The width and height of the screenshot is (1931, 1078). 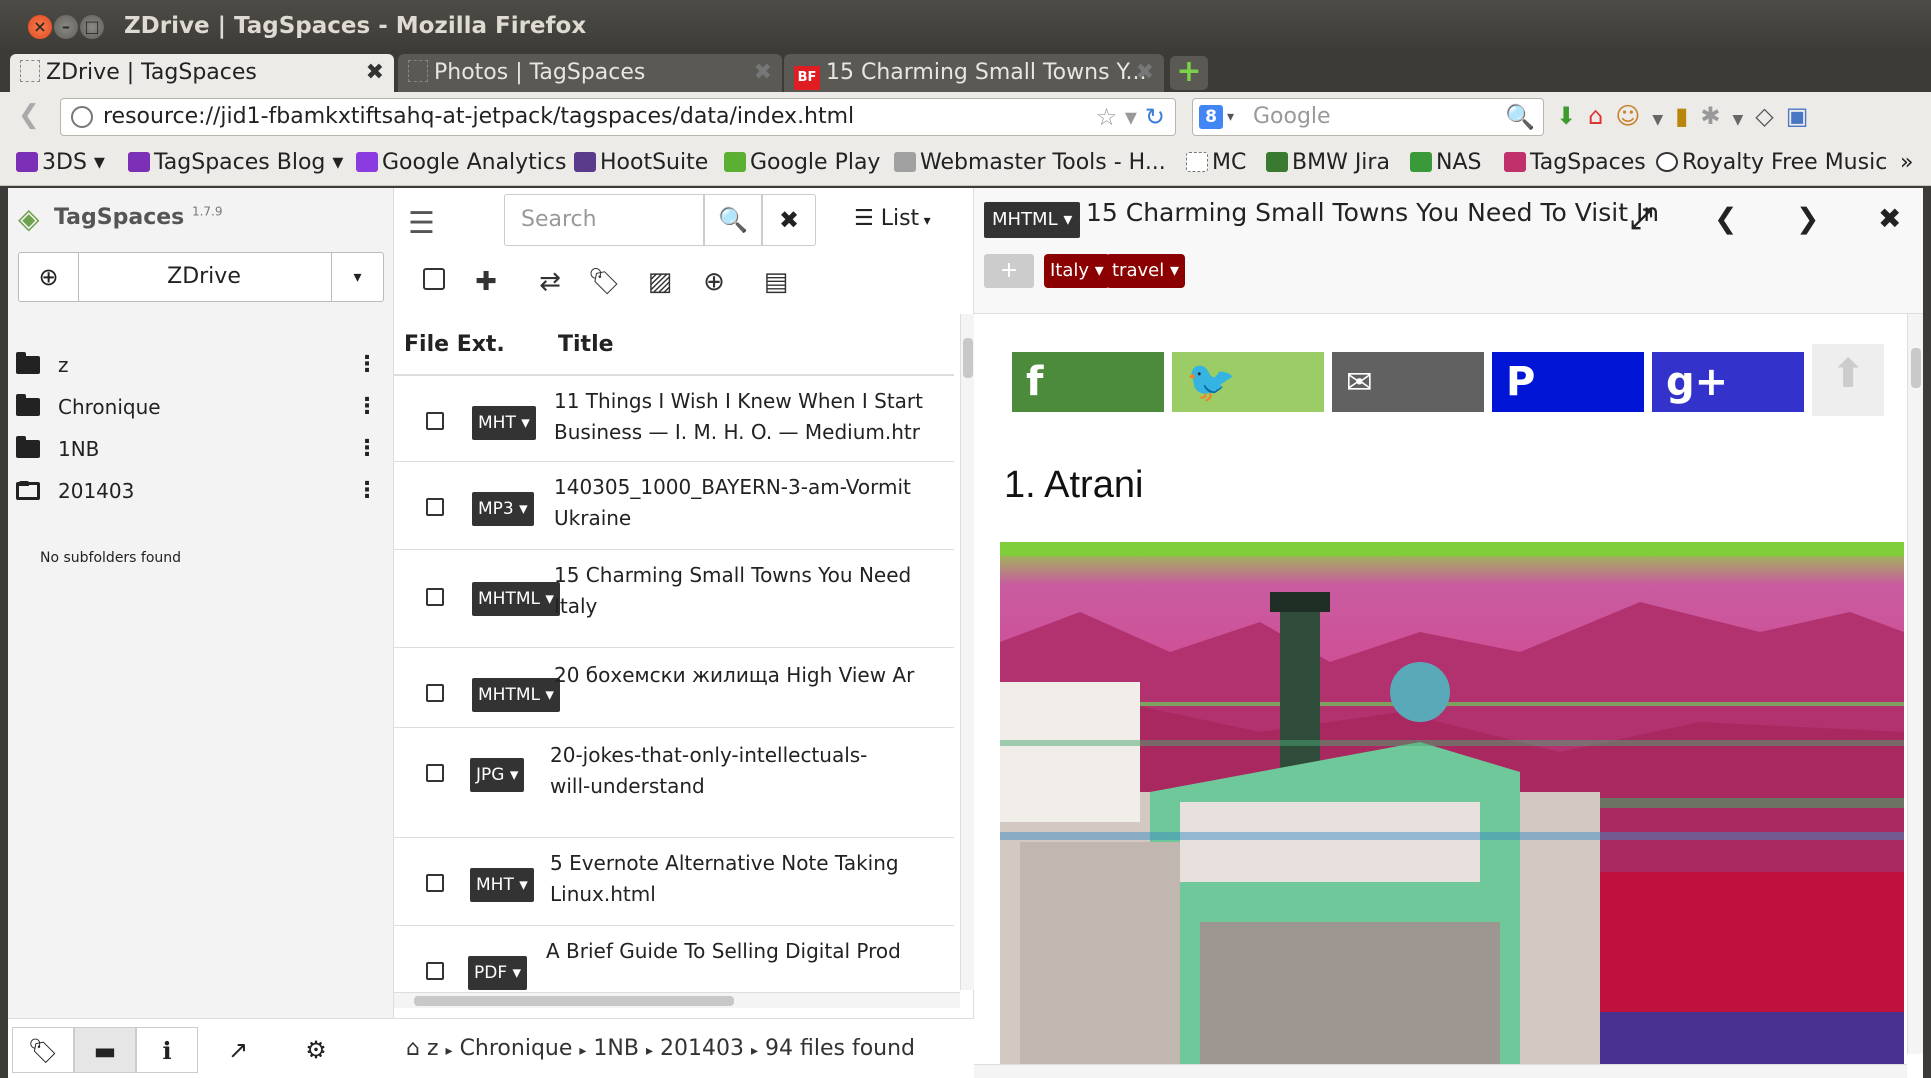 I want to click on chevron-down-icon: ▾, so click(x=357, y=277).